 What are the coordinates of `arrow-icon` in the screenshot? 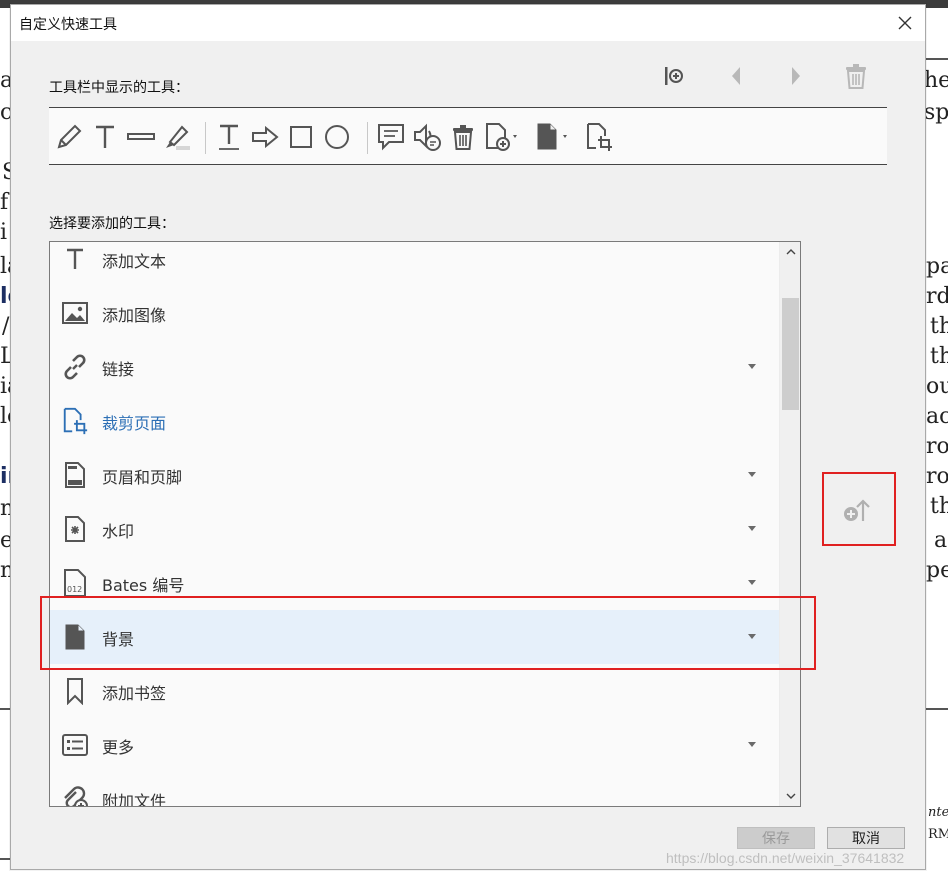 It's located at (265, 137).